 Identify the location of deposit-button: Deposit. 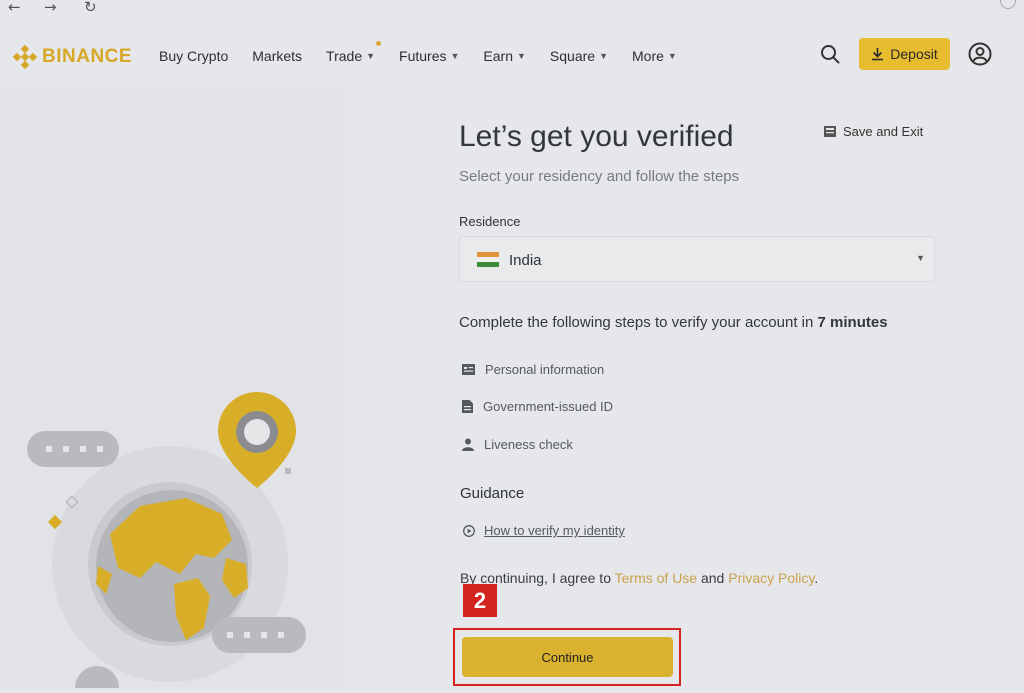
(904, 54).